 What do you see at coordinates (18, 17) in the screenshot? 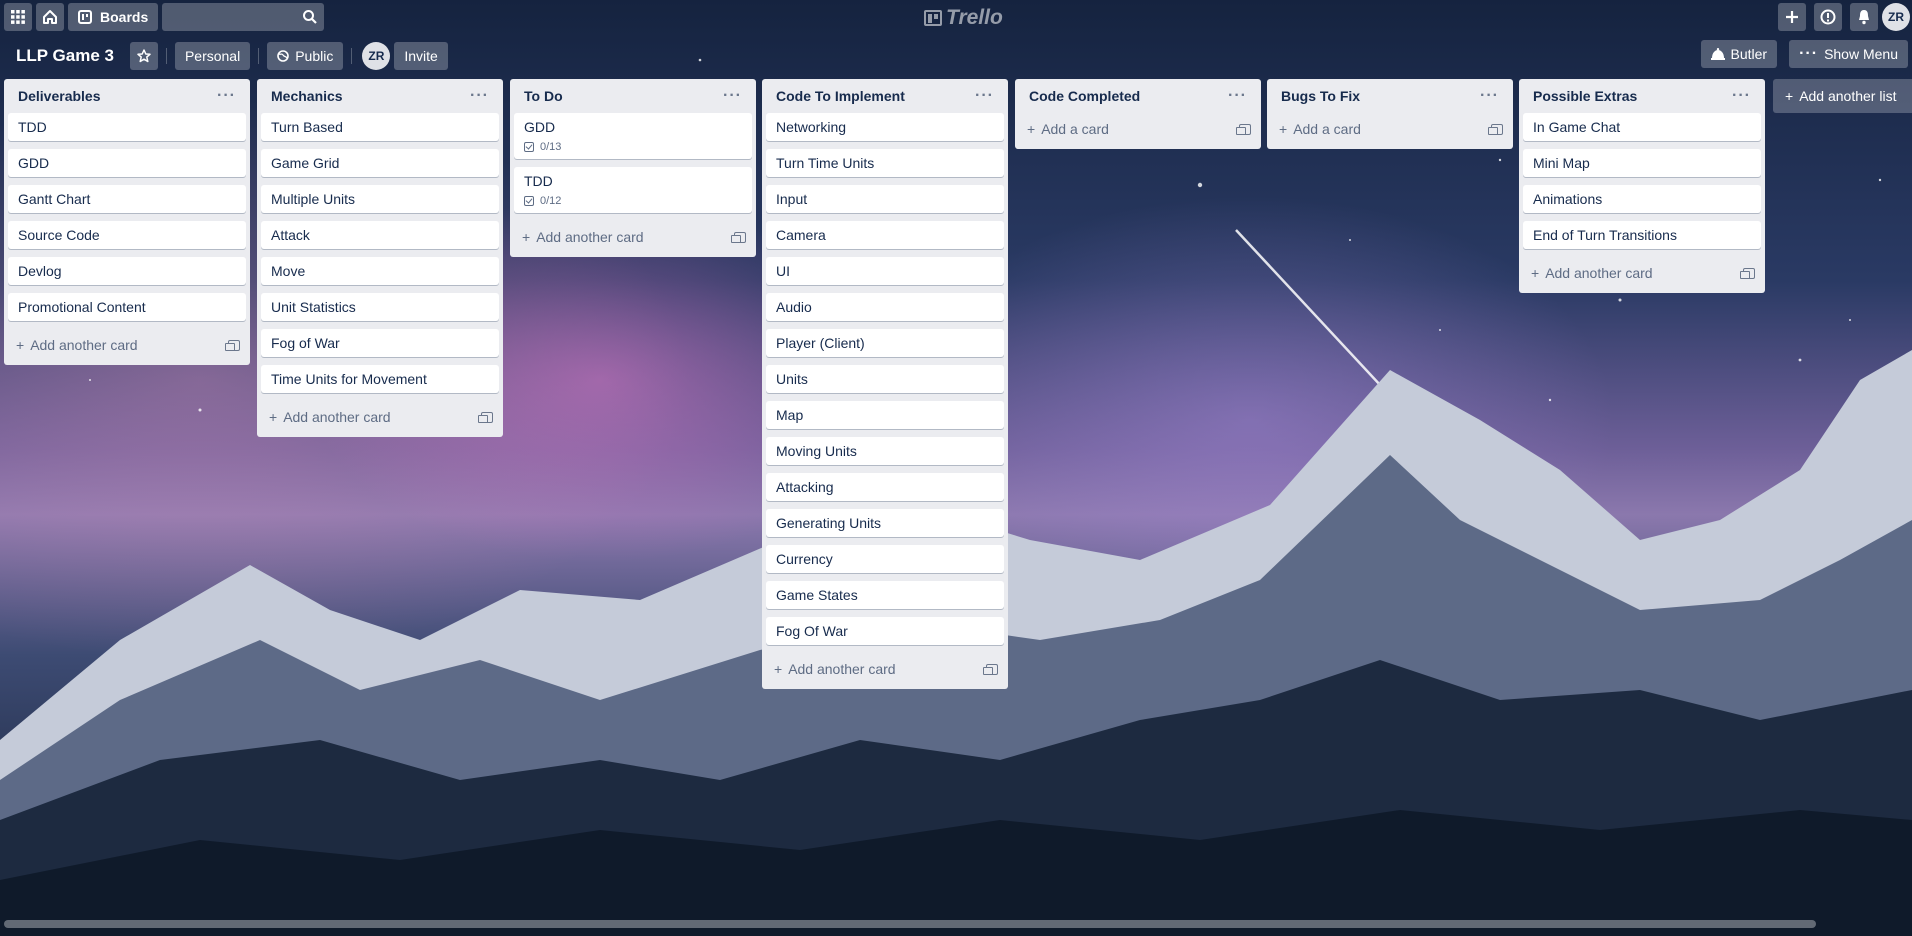
I see `apps-button` at bounding box center [18, 17].